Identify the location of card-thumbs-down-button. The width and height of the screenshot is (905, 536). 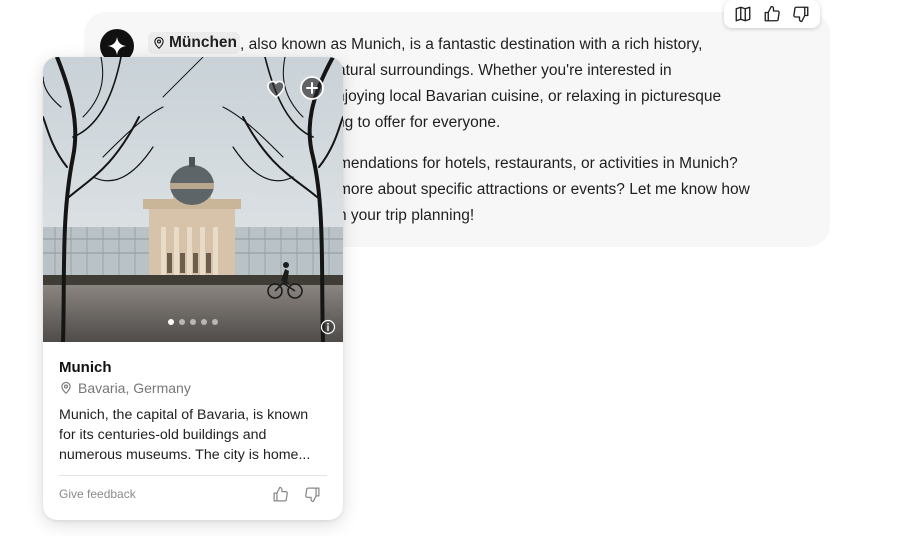
(312, 494).